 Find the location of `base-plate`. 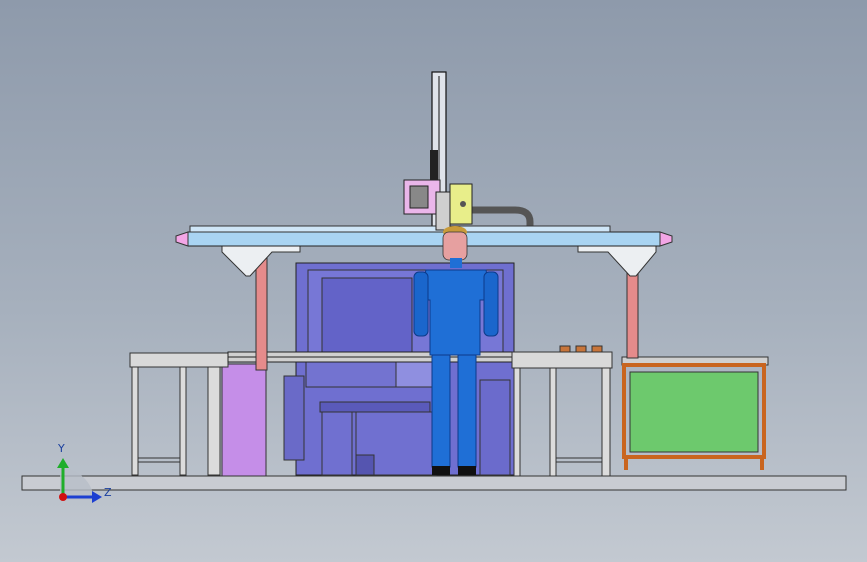

base-plate is located at coordinates (434, 483).